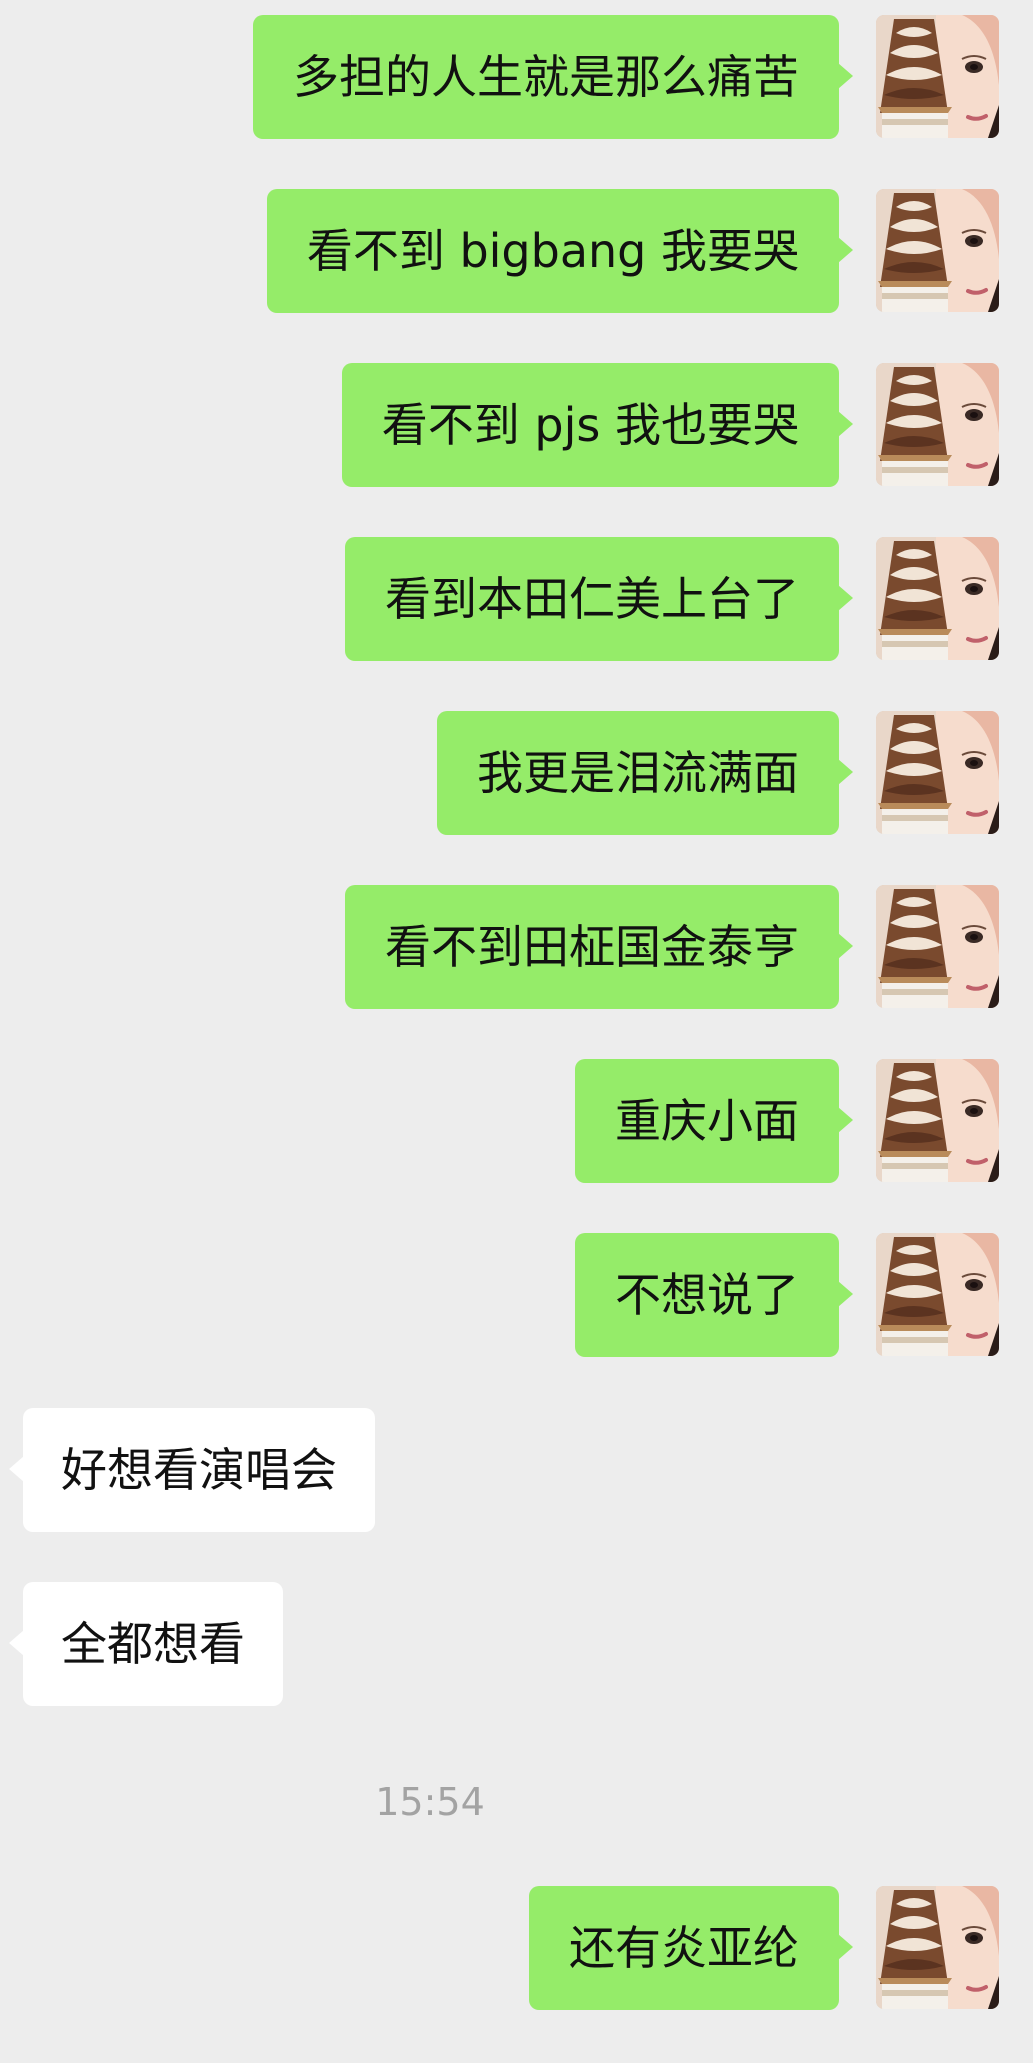 The image size is (1033, 2063). What do you see at coordinates (516, 1121) in the screenshot?
I see `sent-message-row: 重庆小面` at bounding box center [516, 1121].